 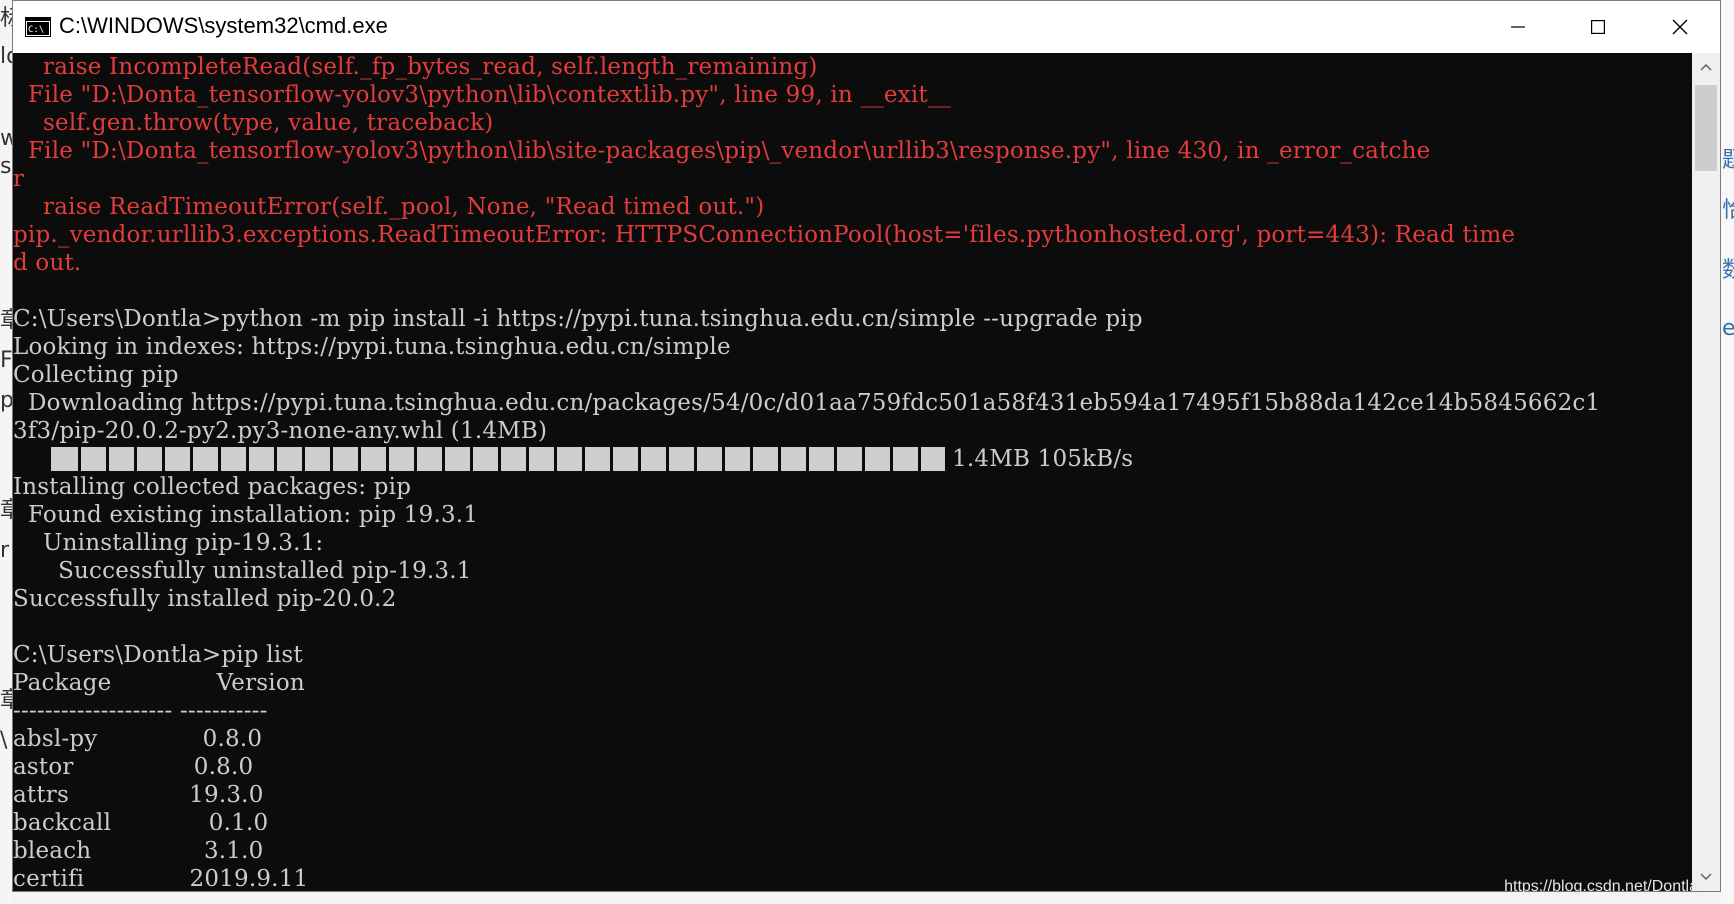 I want to click on chevron-up-icon, so click(x=1706, y=67).